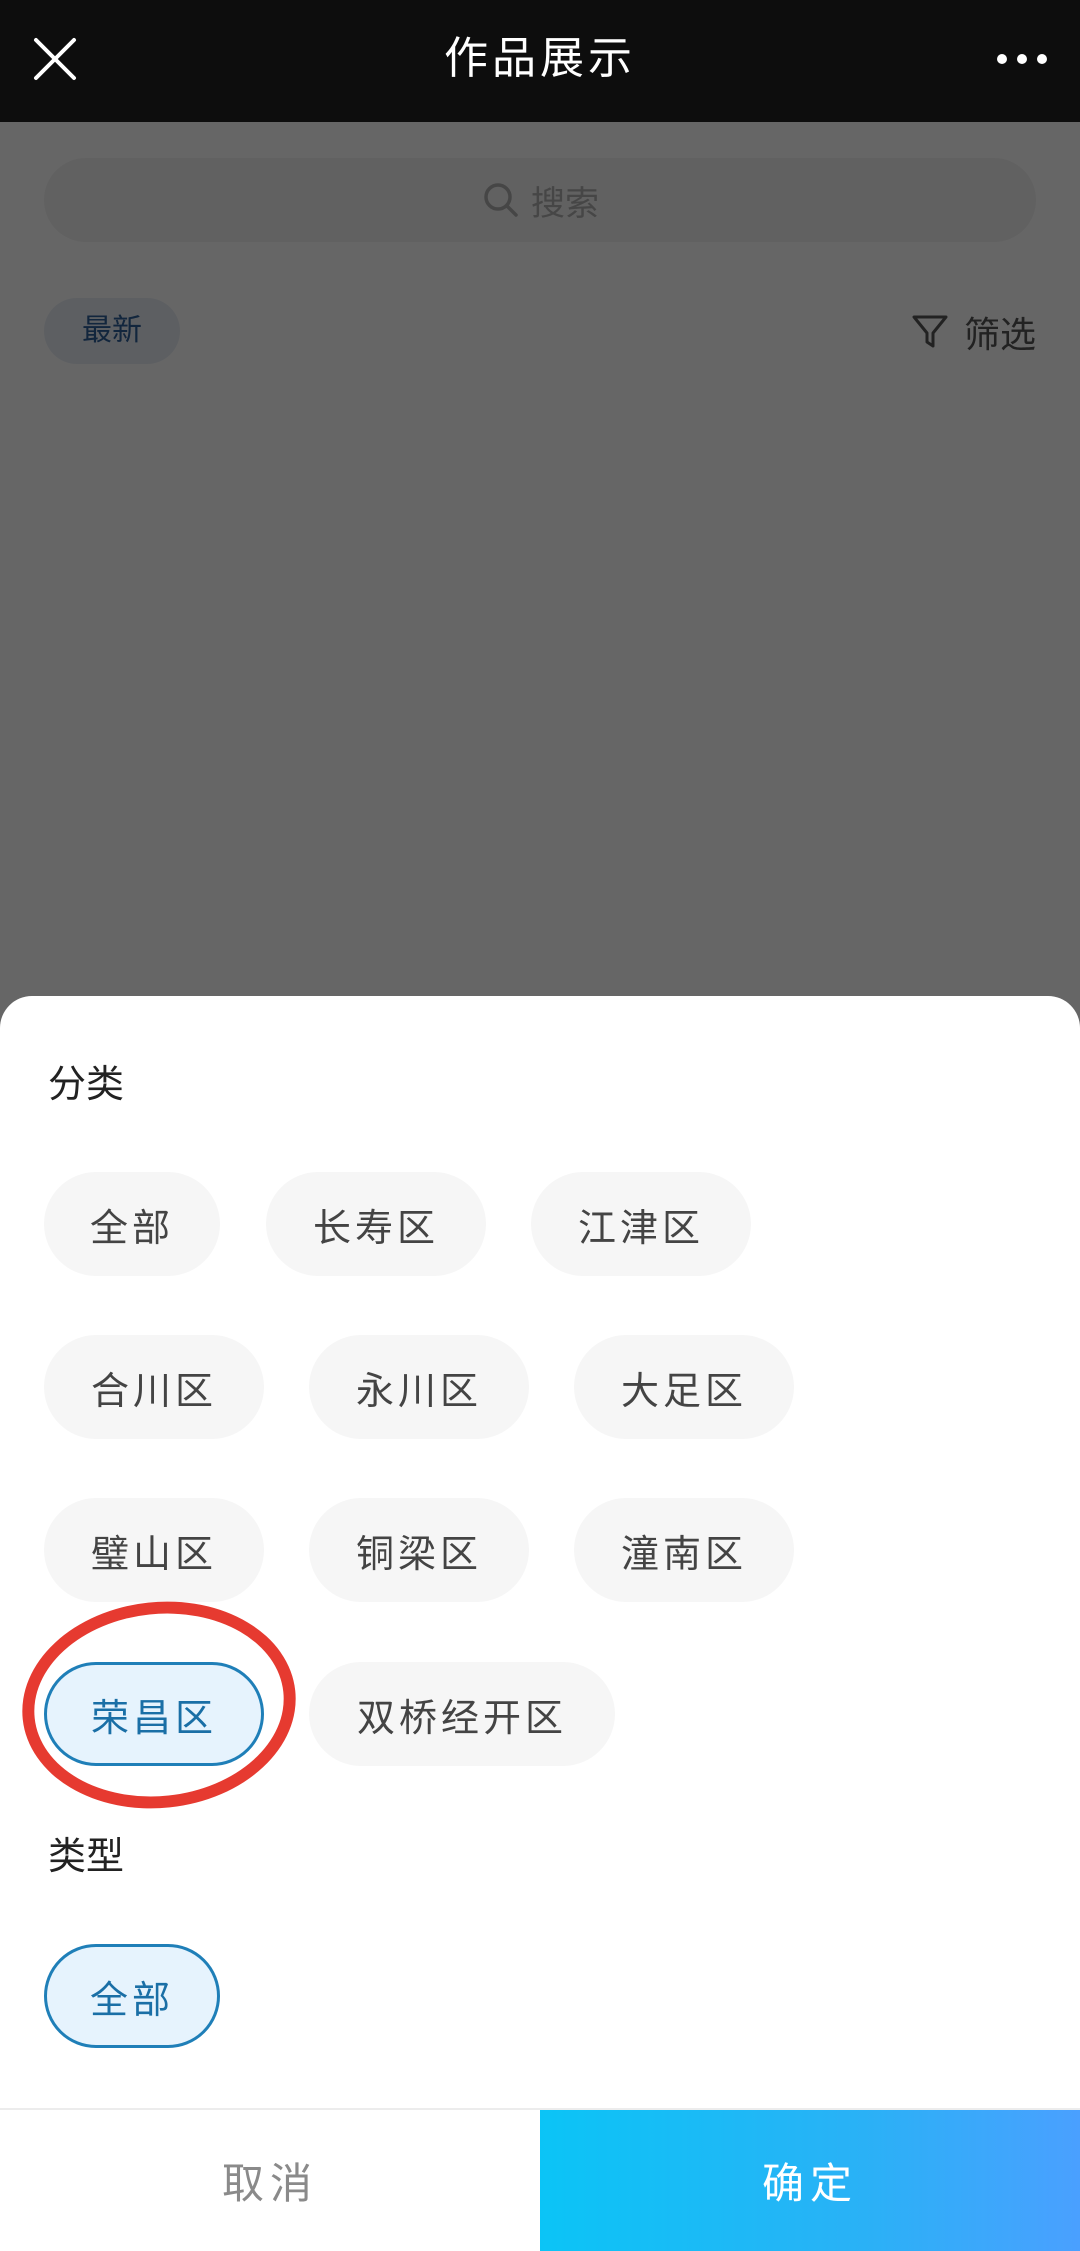 The height and width of the screenshot is (2251, 1080). I want to click on category-title: 分类, so click(86, 1084).